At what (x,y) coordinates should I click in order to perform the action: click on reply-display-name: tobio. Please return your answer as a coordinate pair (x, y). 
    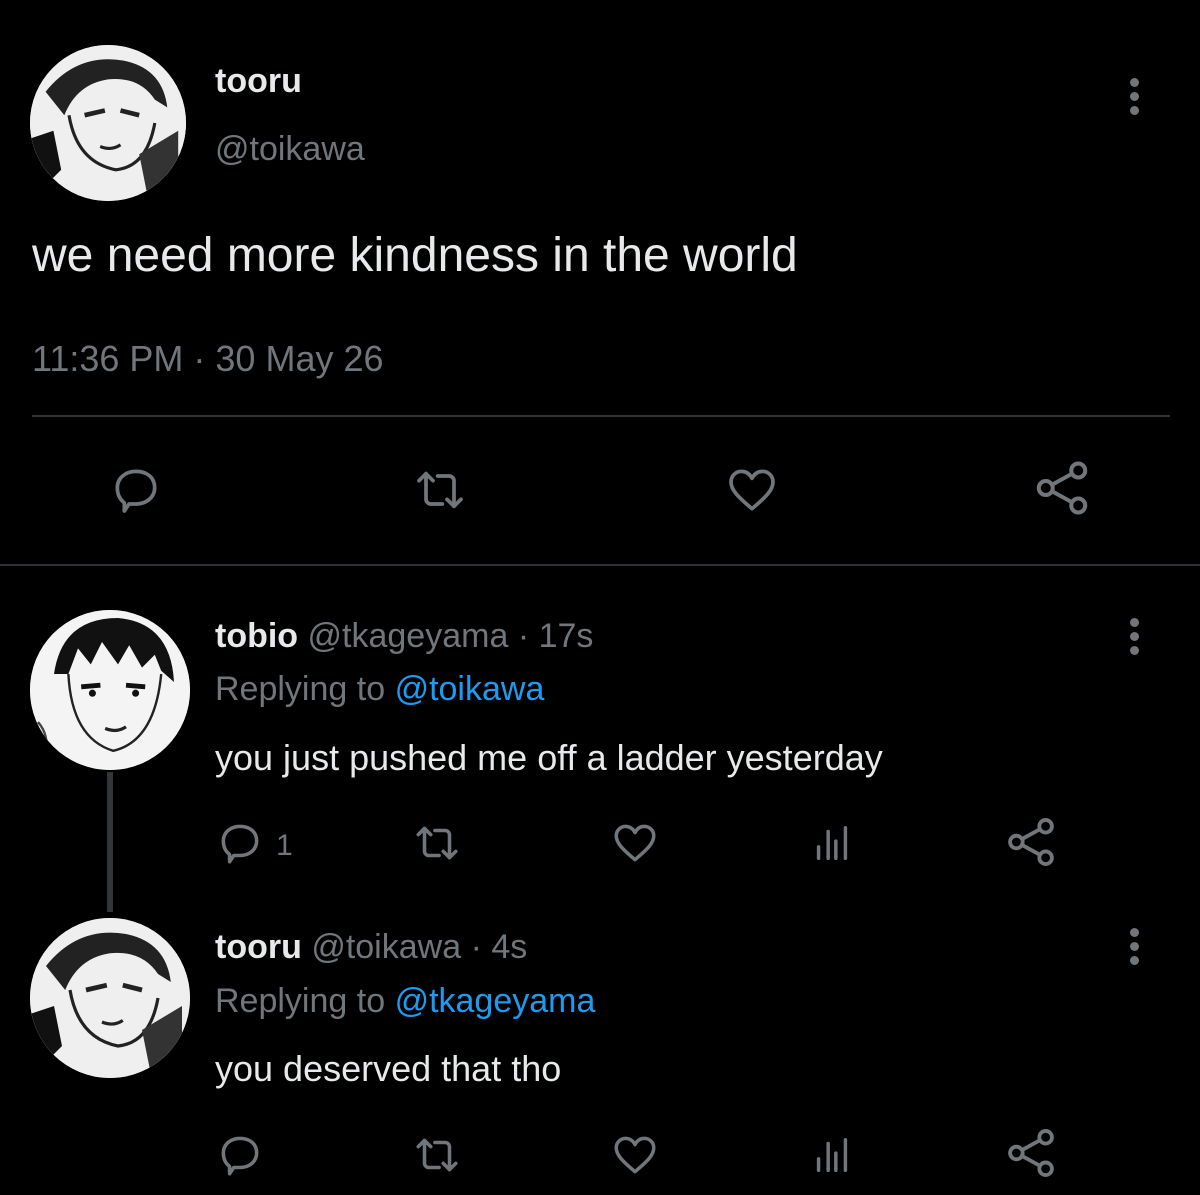
    Looking at the image, I should click on (256, 636).